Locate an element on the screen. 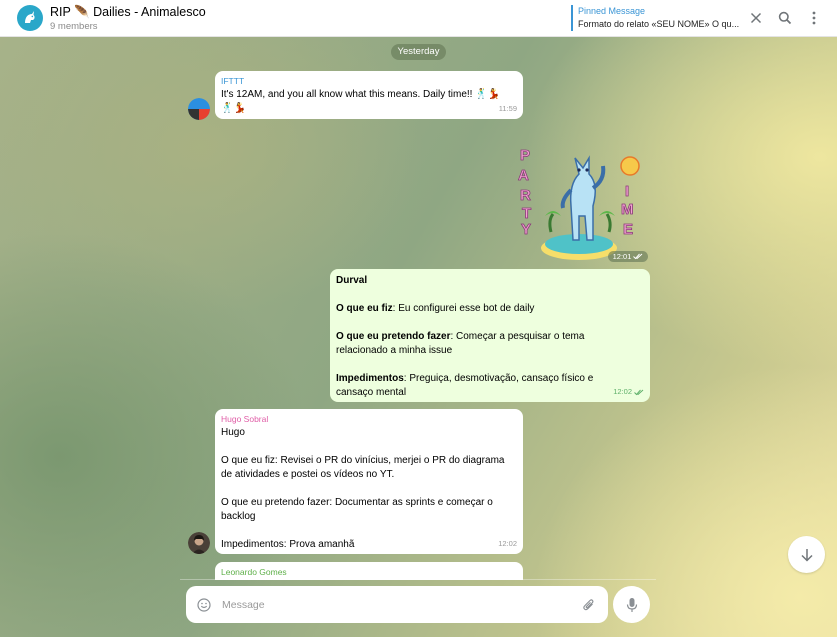  svg-text: T is located at coordinates (526, 213).